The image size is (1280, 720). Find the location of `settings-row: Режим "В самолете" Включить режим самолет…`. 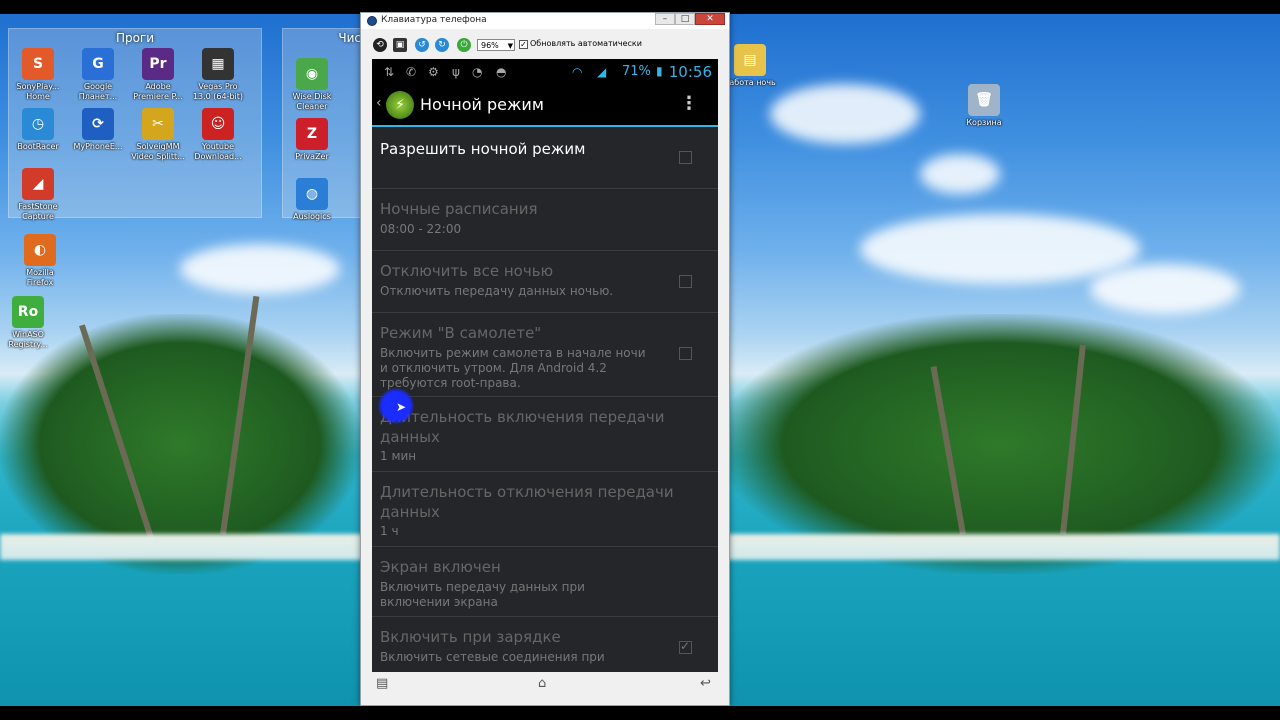

settings-row: Режим "В самолете" Включить режим самолет… is located at coordinates (545, 355).